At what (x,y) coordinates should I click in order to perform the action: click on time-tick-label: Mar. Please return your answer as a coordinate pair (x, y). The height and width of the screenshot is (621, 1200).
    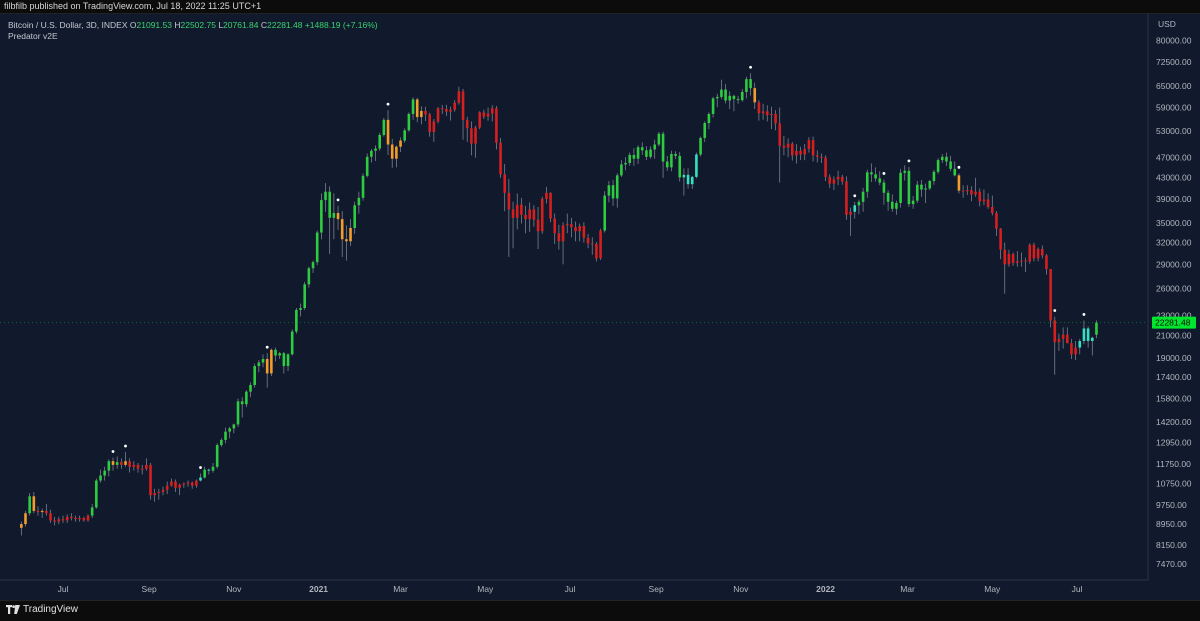
    Looking at the image, I should click on (907, 589).